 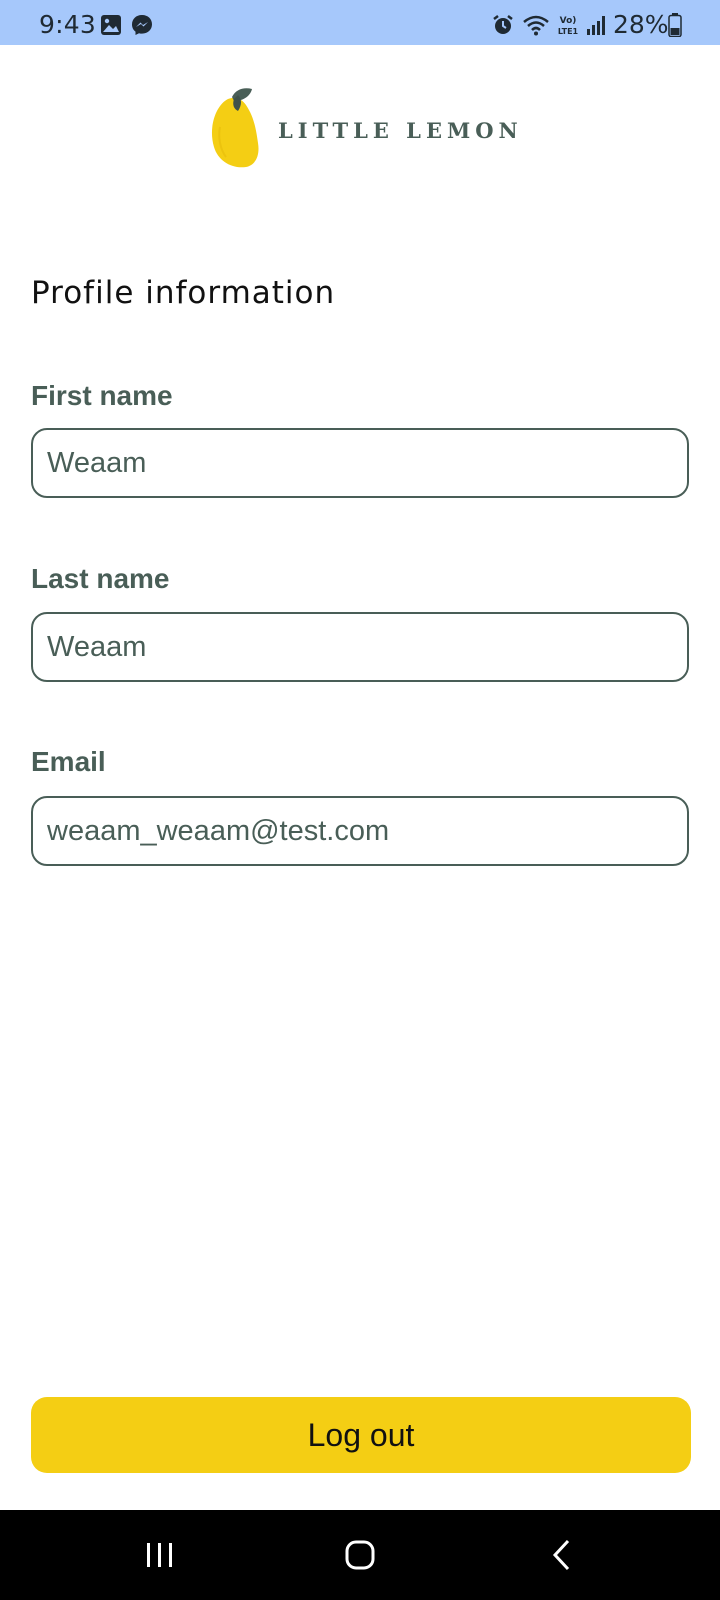 I want to click on home-icon, so click(x=360, y=1555).